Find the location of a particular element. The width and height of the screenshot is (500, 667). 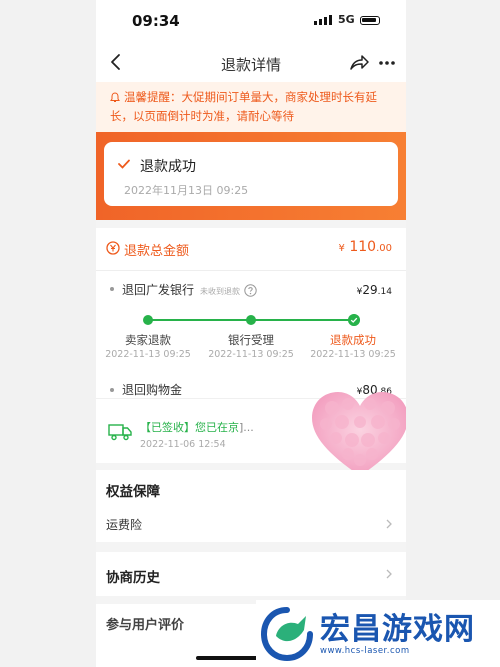

coin-icon is located at coordinates (113, 248).